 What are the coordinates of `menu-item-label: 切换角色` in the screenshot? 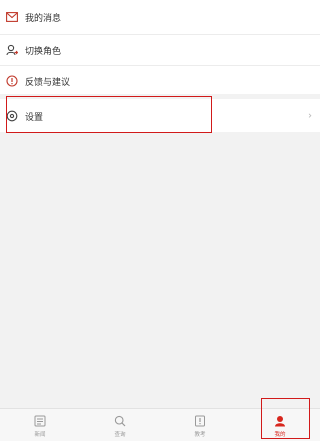 It's located at (43, 51).